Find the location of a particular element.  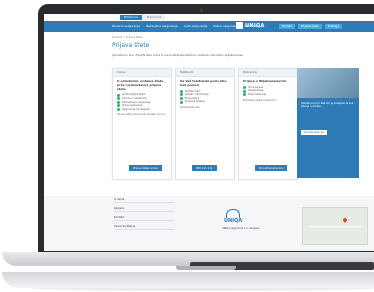

nav-actions: Kontakt Prijavite štetu Pretraga is located at coordinates (310, 26).